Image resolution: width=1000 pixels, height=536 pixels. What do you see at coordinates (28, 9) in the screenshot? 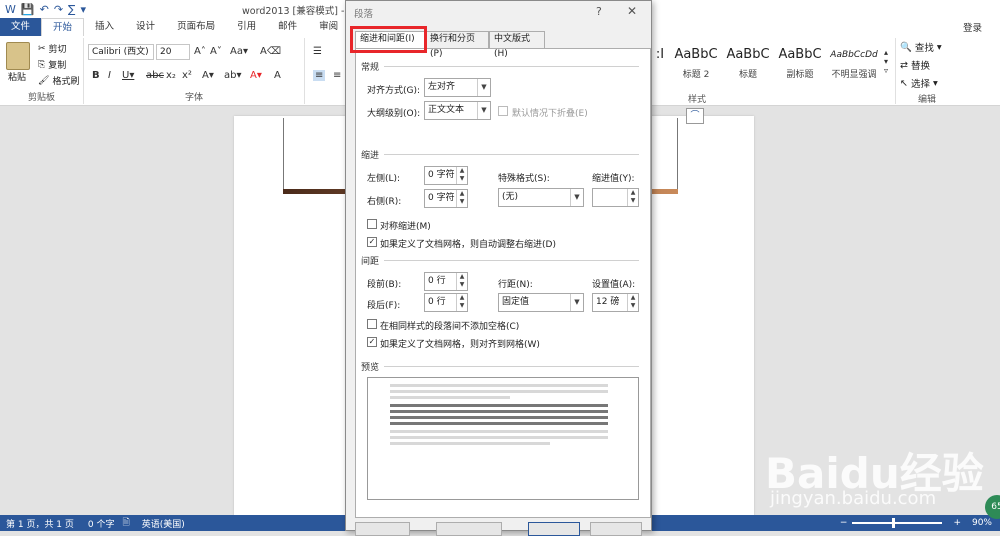
I see `save-icon: 💾` at bounding box center [28, 9].